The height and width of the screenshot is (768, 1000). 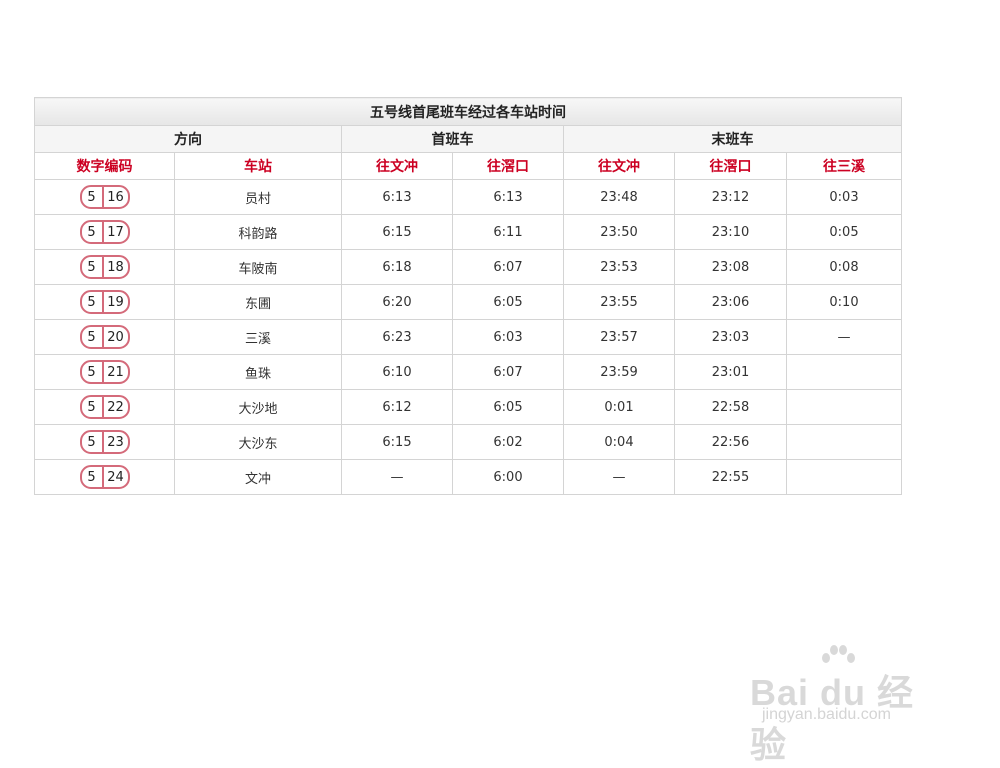 What do you see at coordinates (452, 139) in the screenshot?
I see `group-first-train: 首班车` at bounding box center [452, 139].